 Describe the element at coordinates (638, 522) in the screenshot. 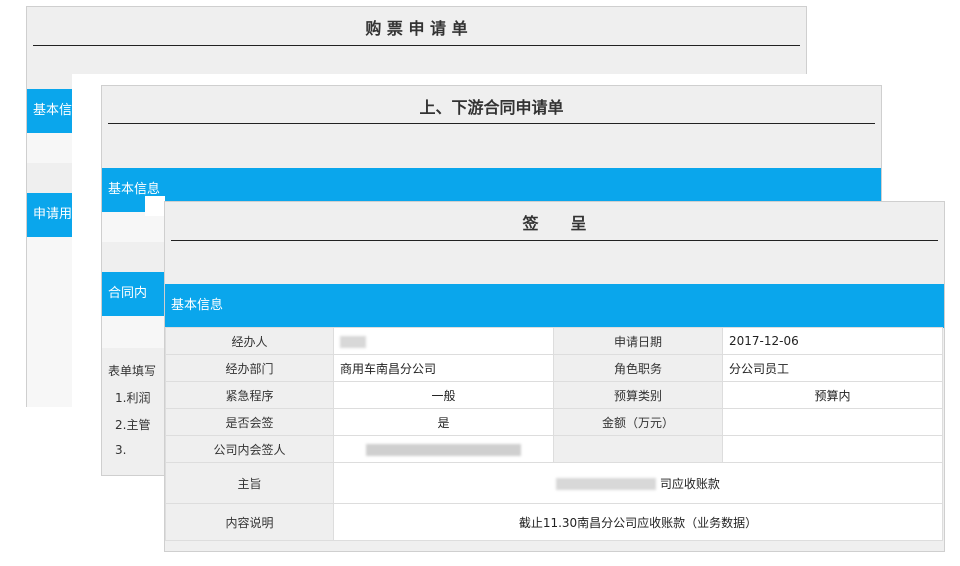

I see `content-value: 截止11.30南昌分公司应收账款（业务数据）` at that location.